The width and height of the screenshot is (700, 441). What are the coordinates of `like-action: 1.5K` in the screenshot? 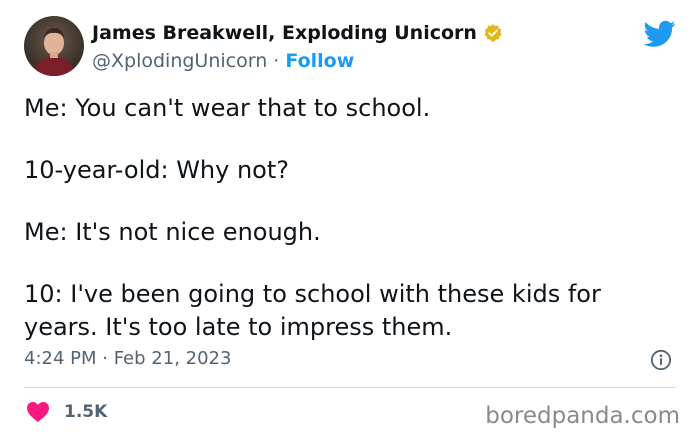 It's located at (66, 412).